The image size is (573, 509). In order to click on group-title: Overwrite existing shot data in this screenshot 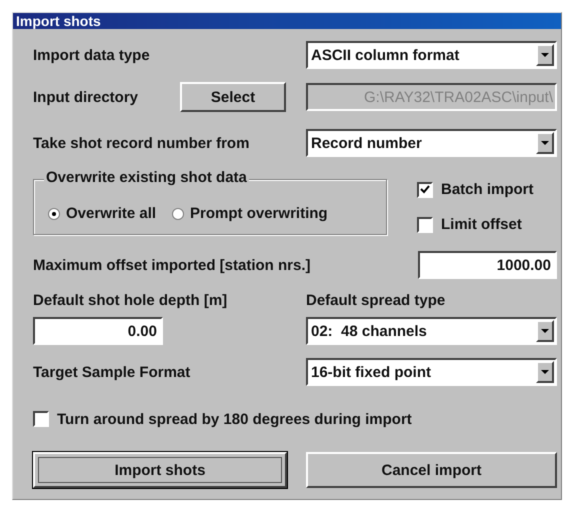, I will do `click(146, 177)`.